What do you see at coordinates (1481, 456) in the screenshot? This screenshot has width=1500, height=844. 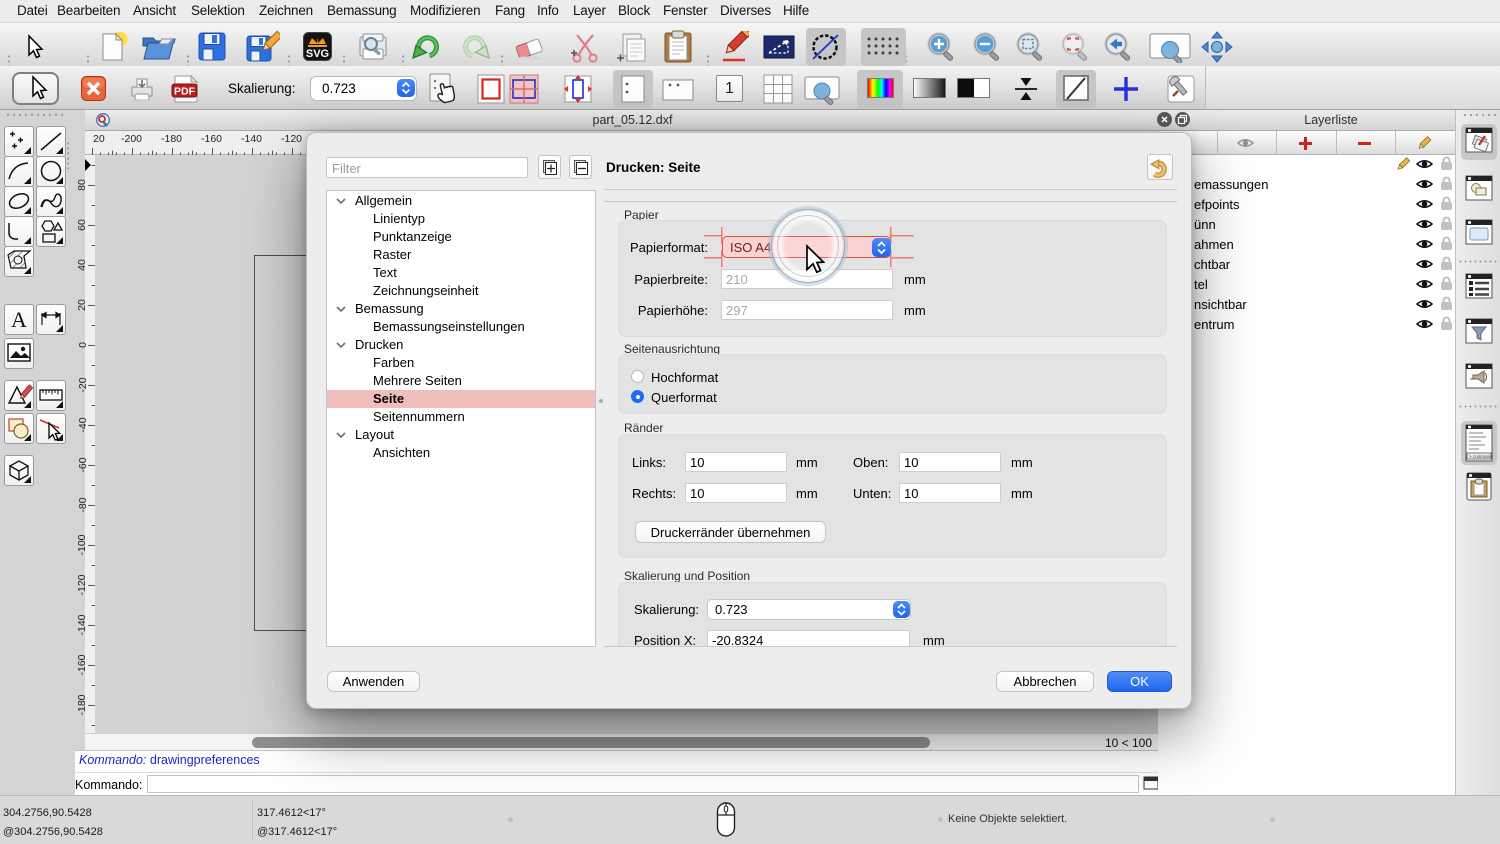 I see `svg-text: > command` at bounding box center [1481, 456].